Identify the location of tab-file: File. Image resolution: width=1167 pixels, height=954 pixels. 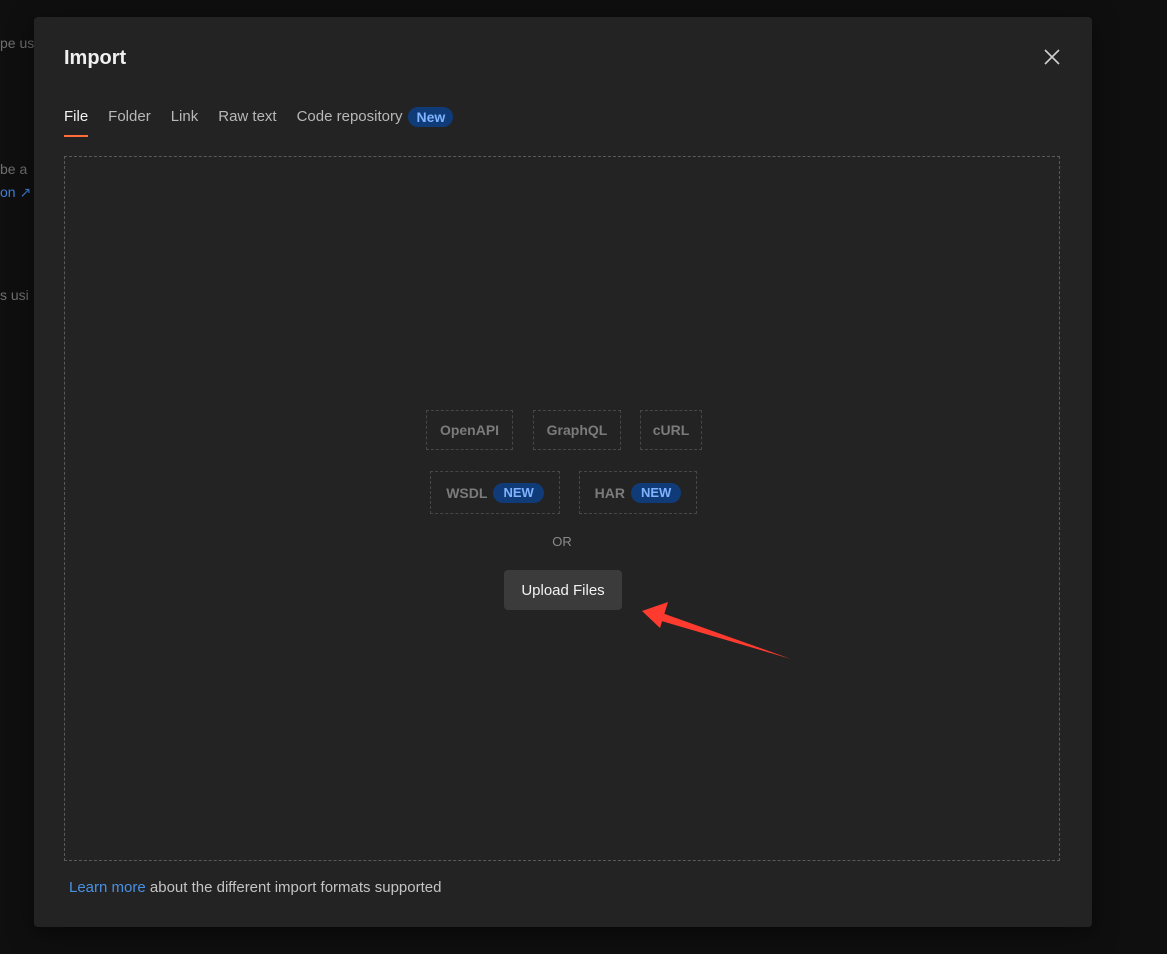
(76, 122).